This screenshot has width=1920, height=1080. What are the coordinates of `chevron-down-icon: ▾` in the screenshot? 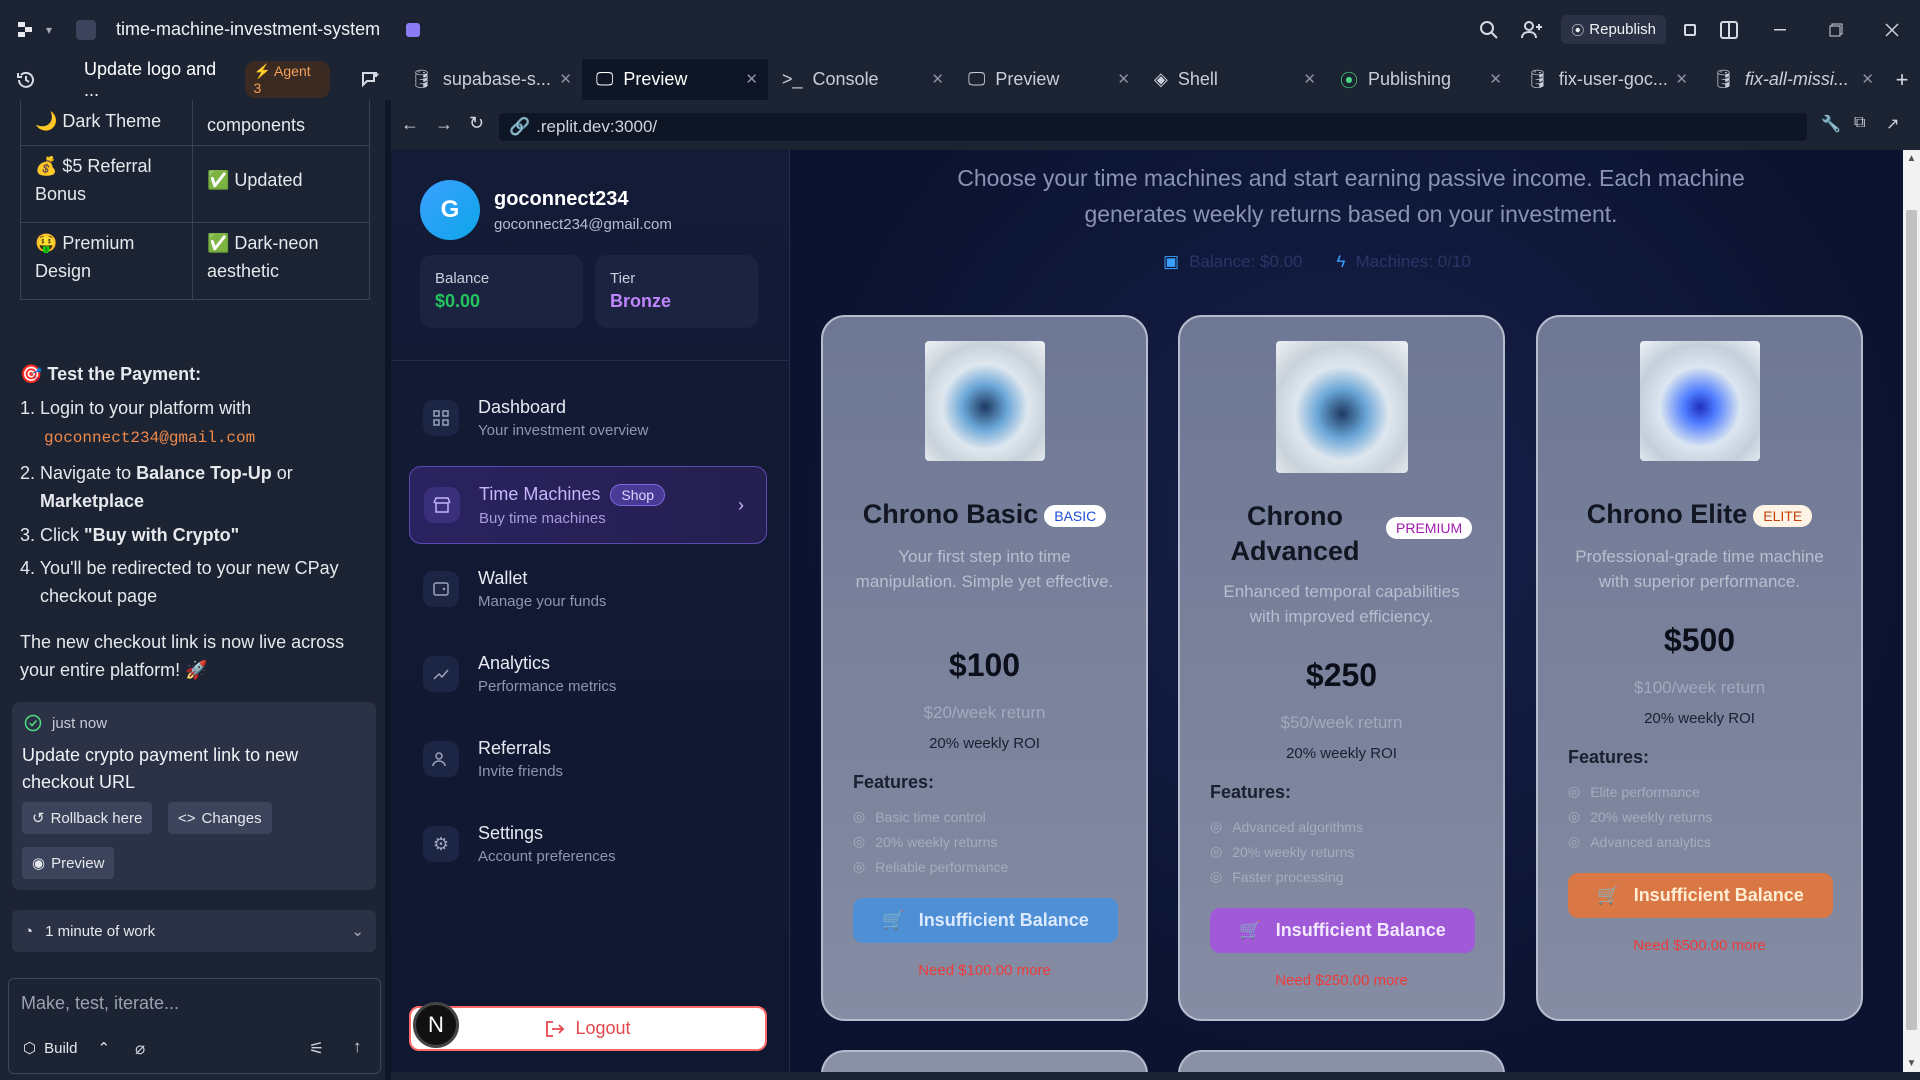 It's located at (49, 30).